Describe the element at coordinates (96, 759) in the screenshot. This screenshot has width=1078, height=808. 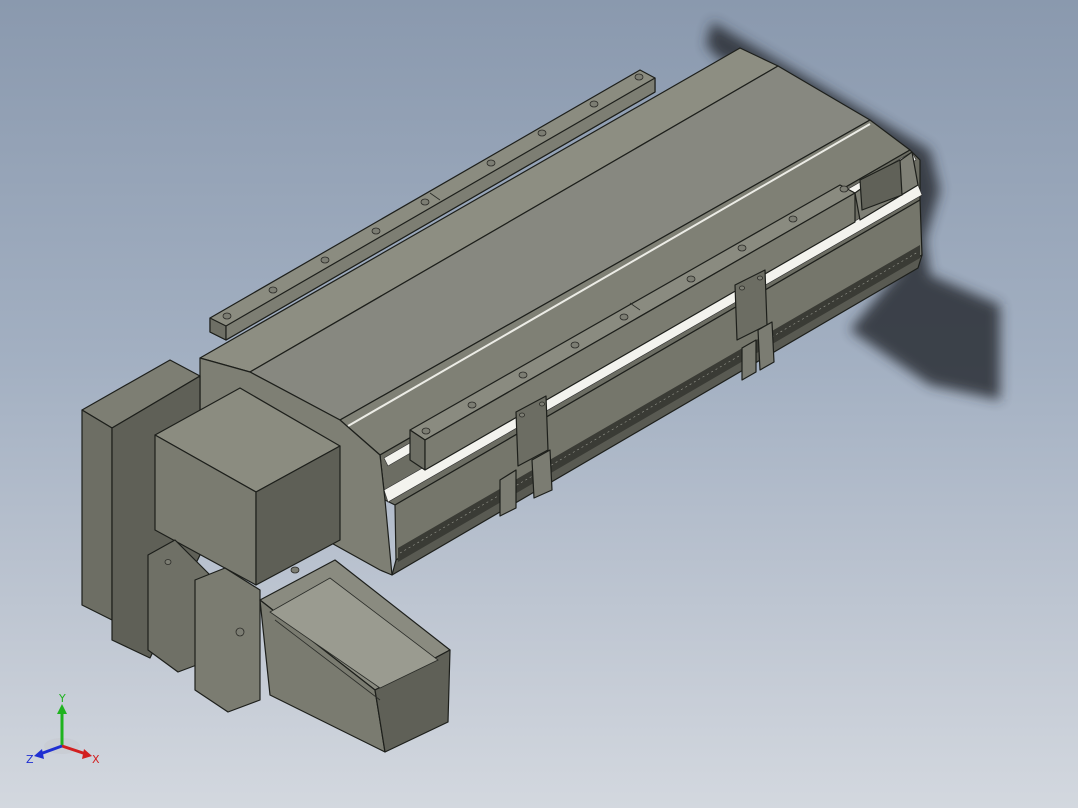
I see `x-axis-label: X` at that location.